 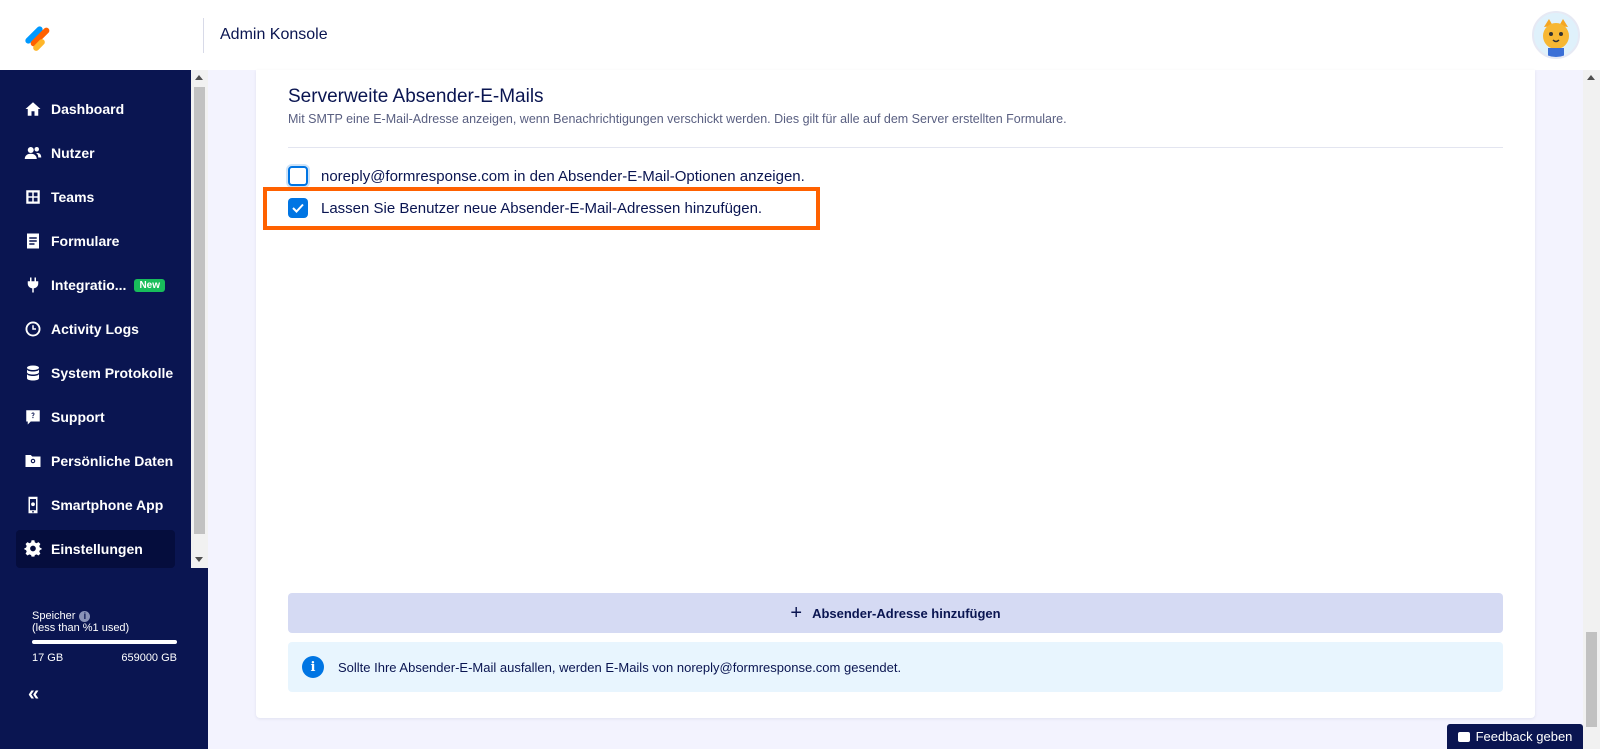 I want to click on gear-icon, so click(x=33, y=549).